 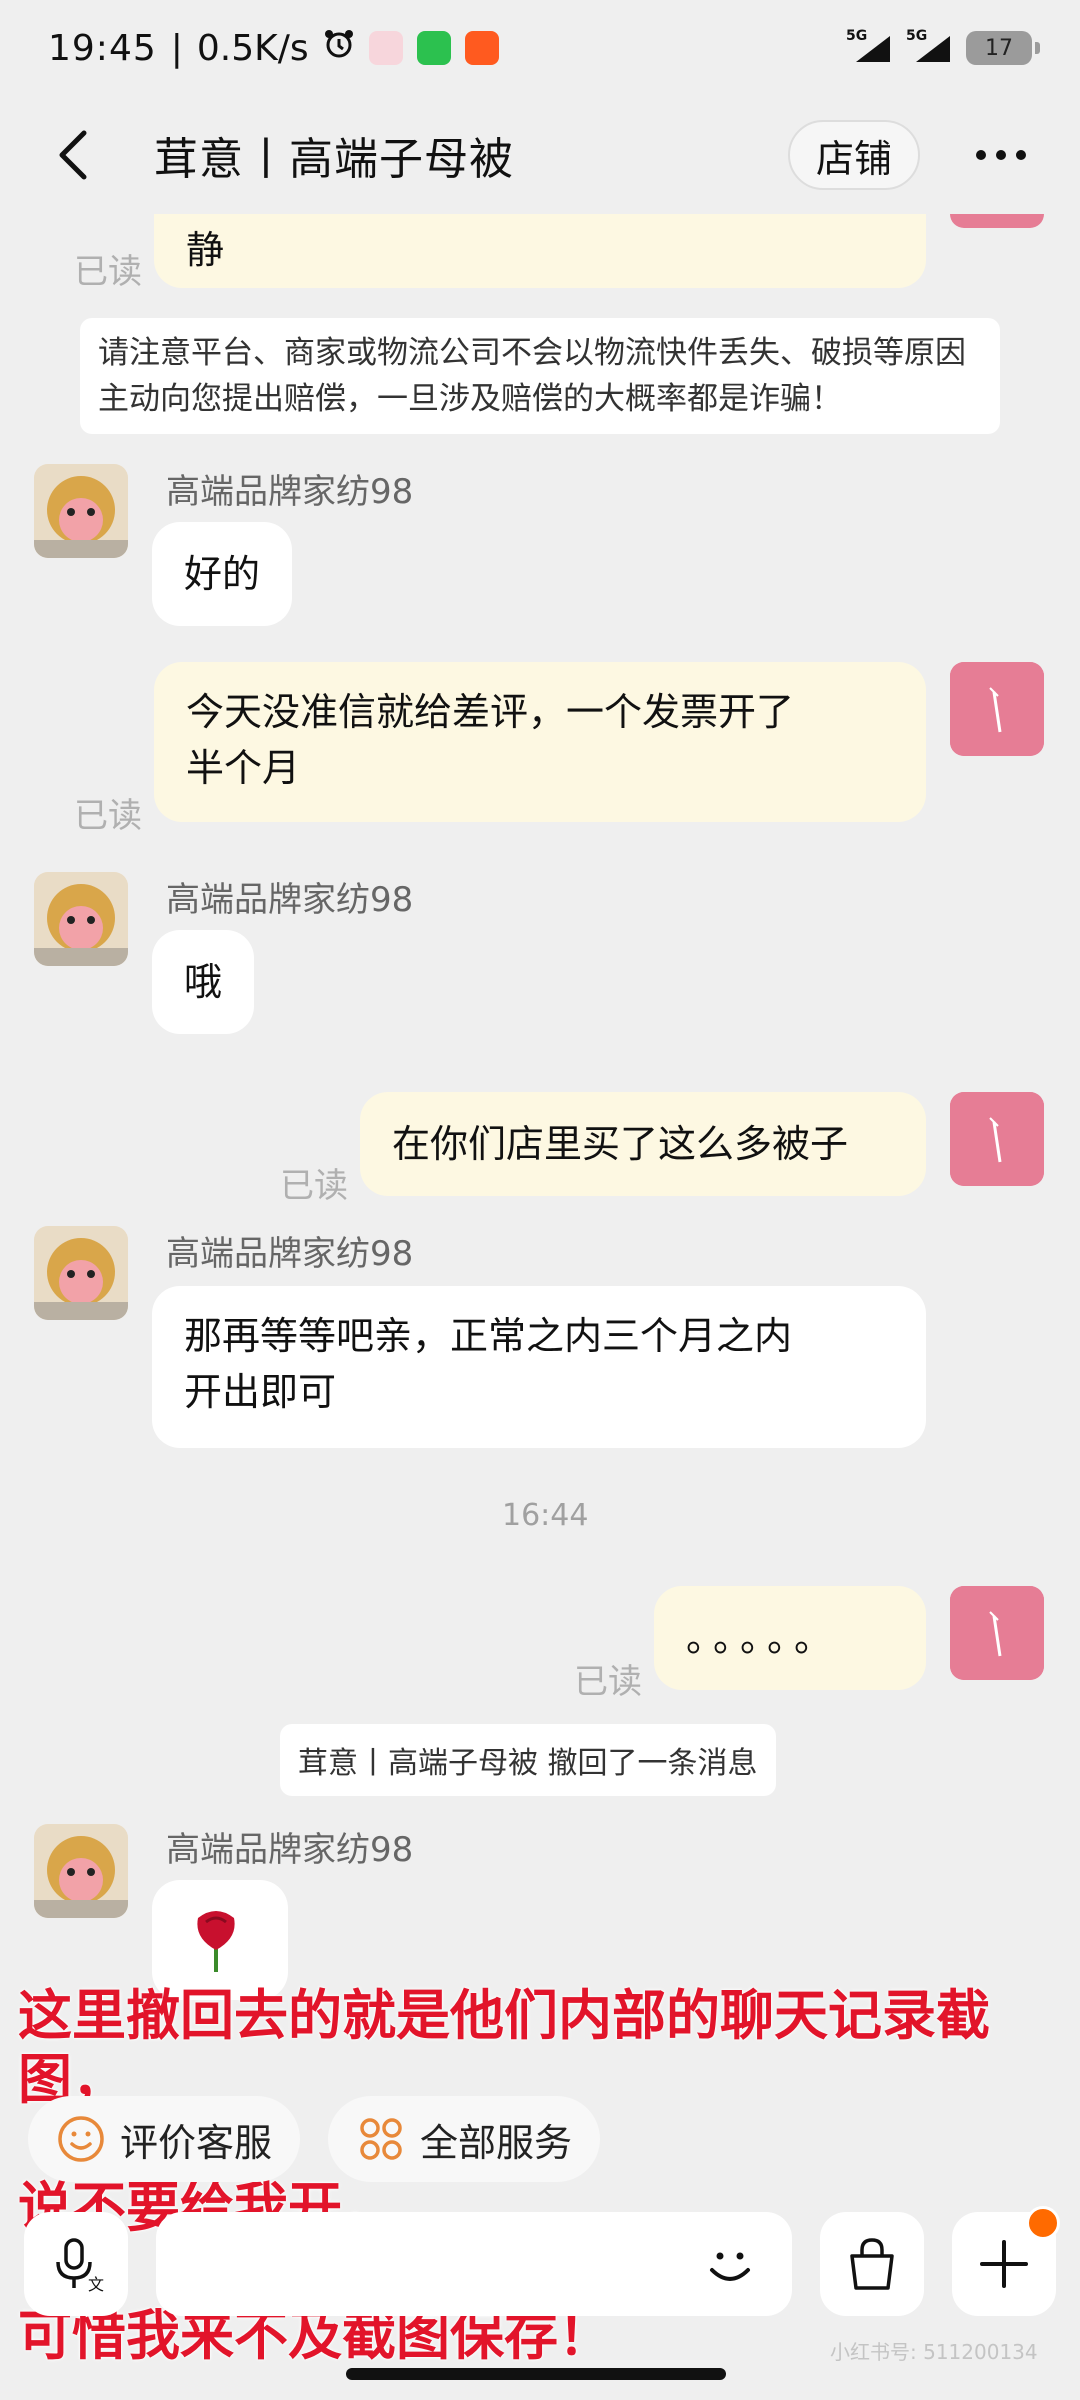 I want to click on smiley-outline-icon, so click(x=81, y=2139).